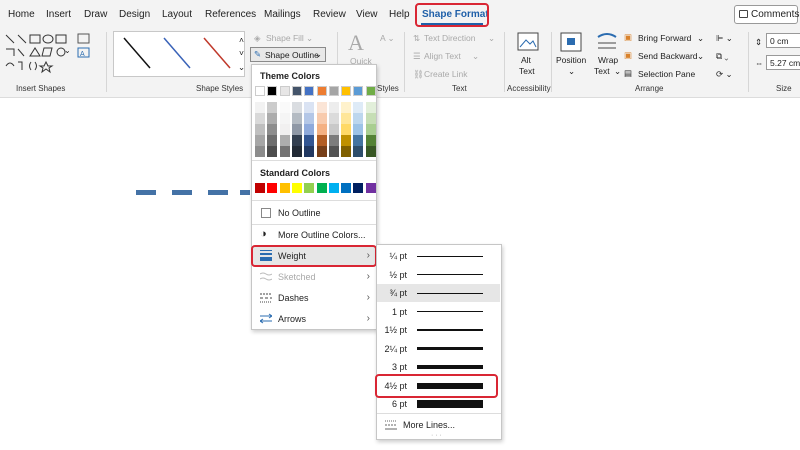  What do you see at coordinates (491, 38) in the screenshot?
I see `text-direction-dropdown-icon: ⌄` at bounding box center [491, 38].